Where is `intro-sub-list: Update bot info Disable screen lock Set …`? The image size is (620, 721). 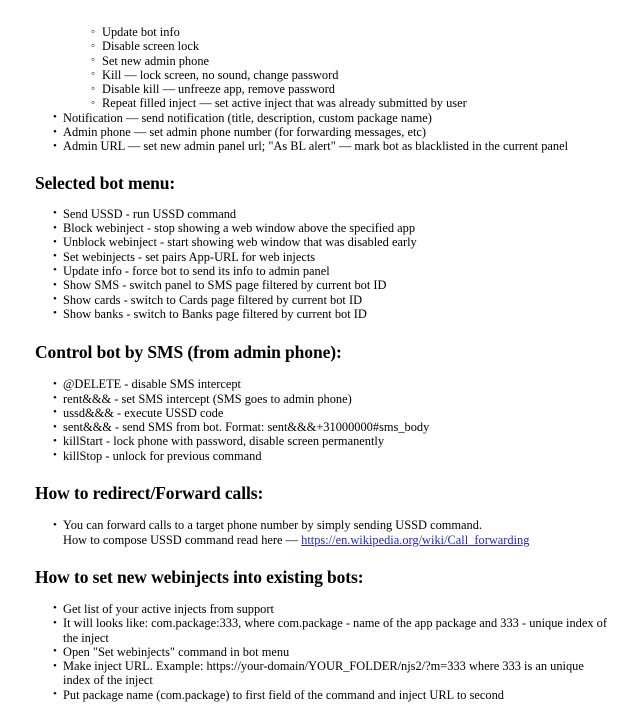 intro-sub-list: Update bot info Disable screen lock Set … is located at coordinates (310, 67).